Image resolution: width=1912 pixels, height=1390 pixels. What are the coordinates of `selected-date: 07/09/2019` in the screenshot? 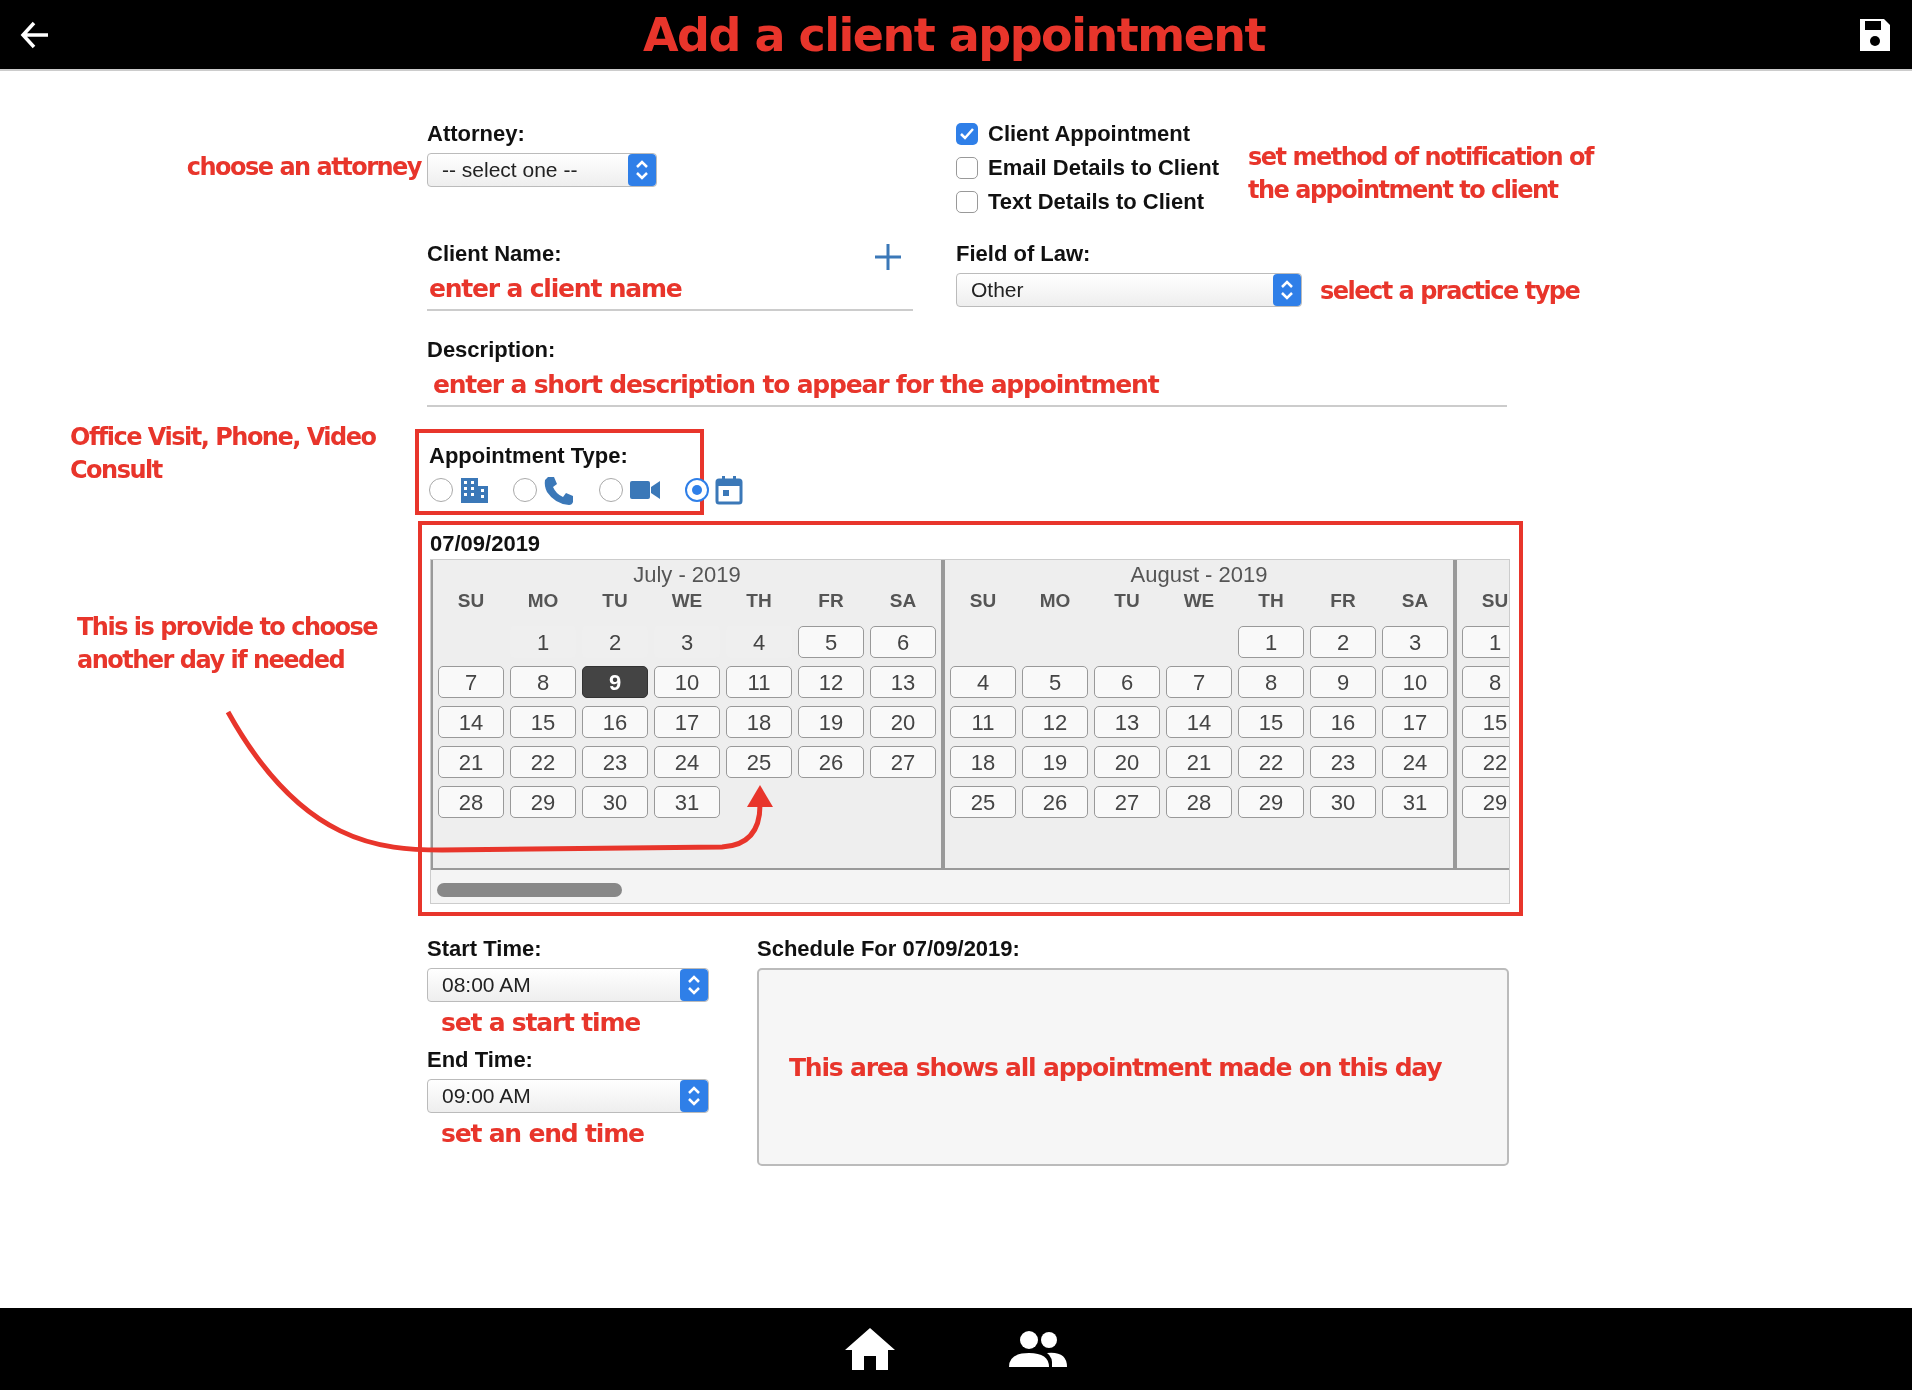 It's located at (486, 544).